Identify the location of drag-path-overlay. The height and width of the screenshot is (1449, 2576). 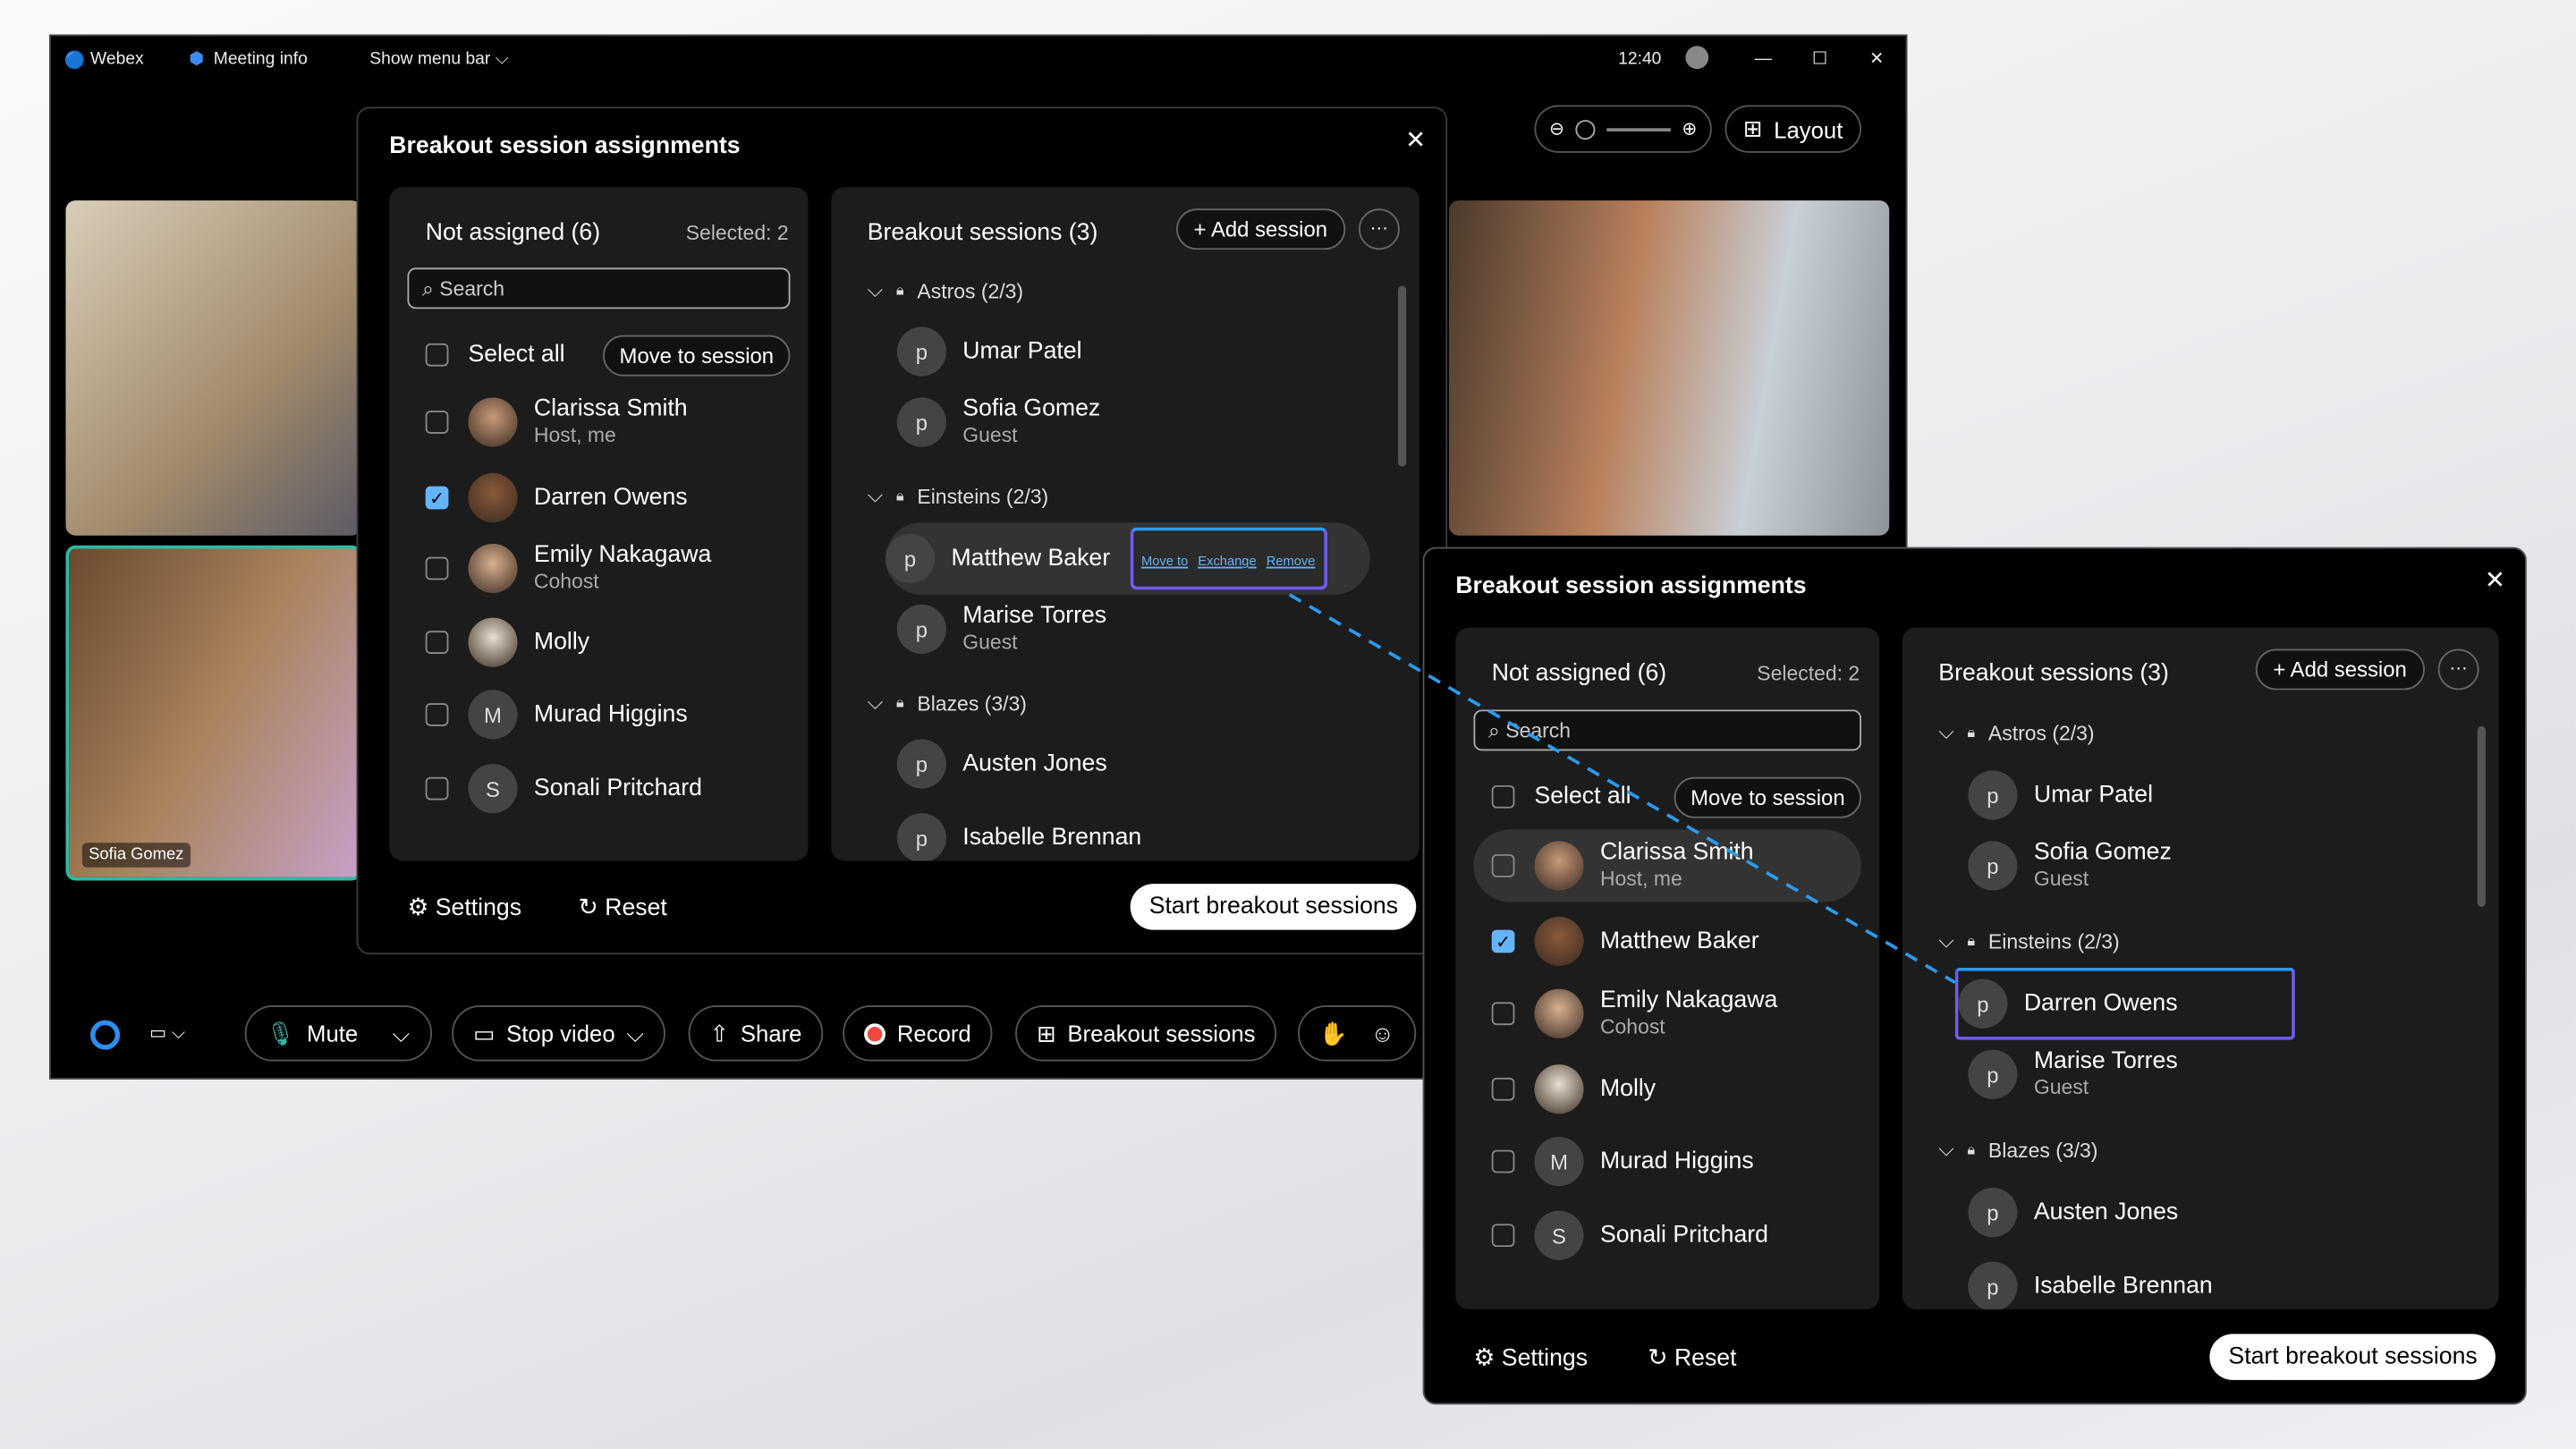
(1622, 788).